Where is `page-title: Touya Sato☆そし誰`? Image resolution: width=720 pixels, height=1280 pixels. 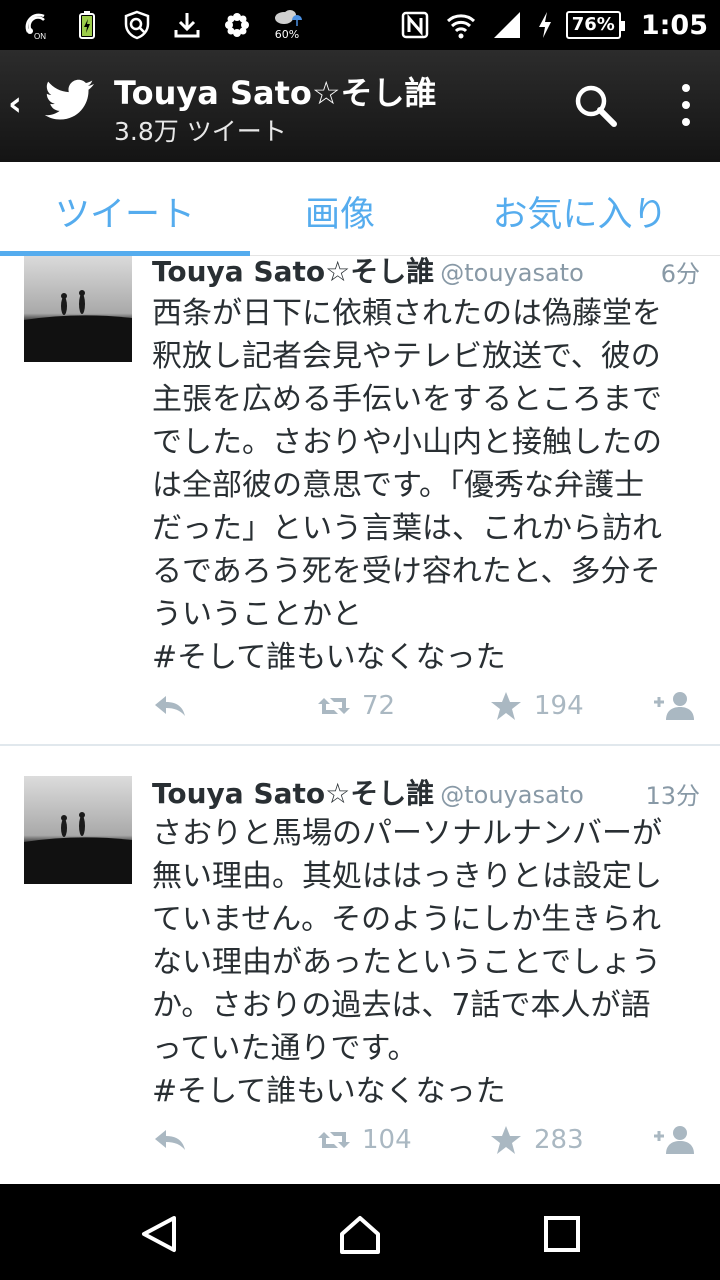 page-title: Touya Sato☆そし誰 is located at coordinates (275, 93).